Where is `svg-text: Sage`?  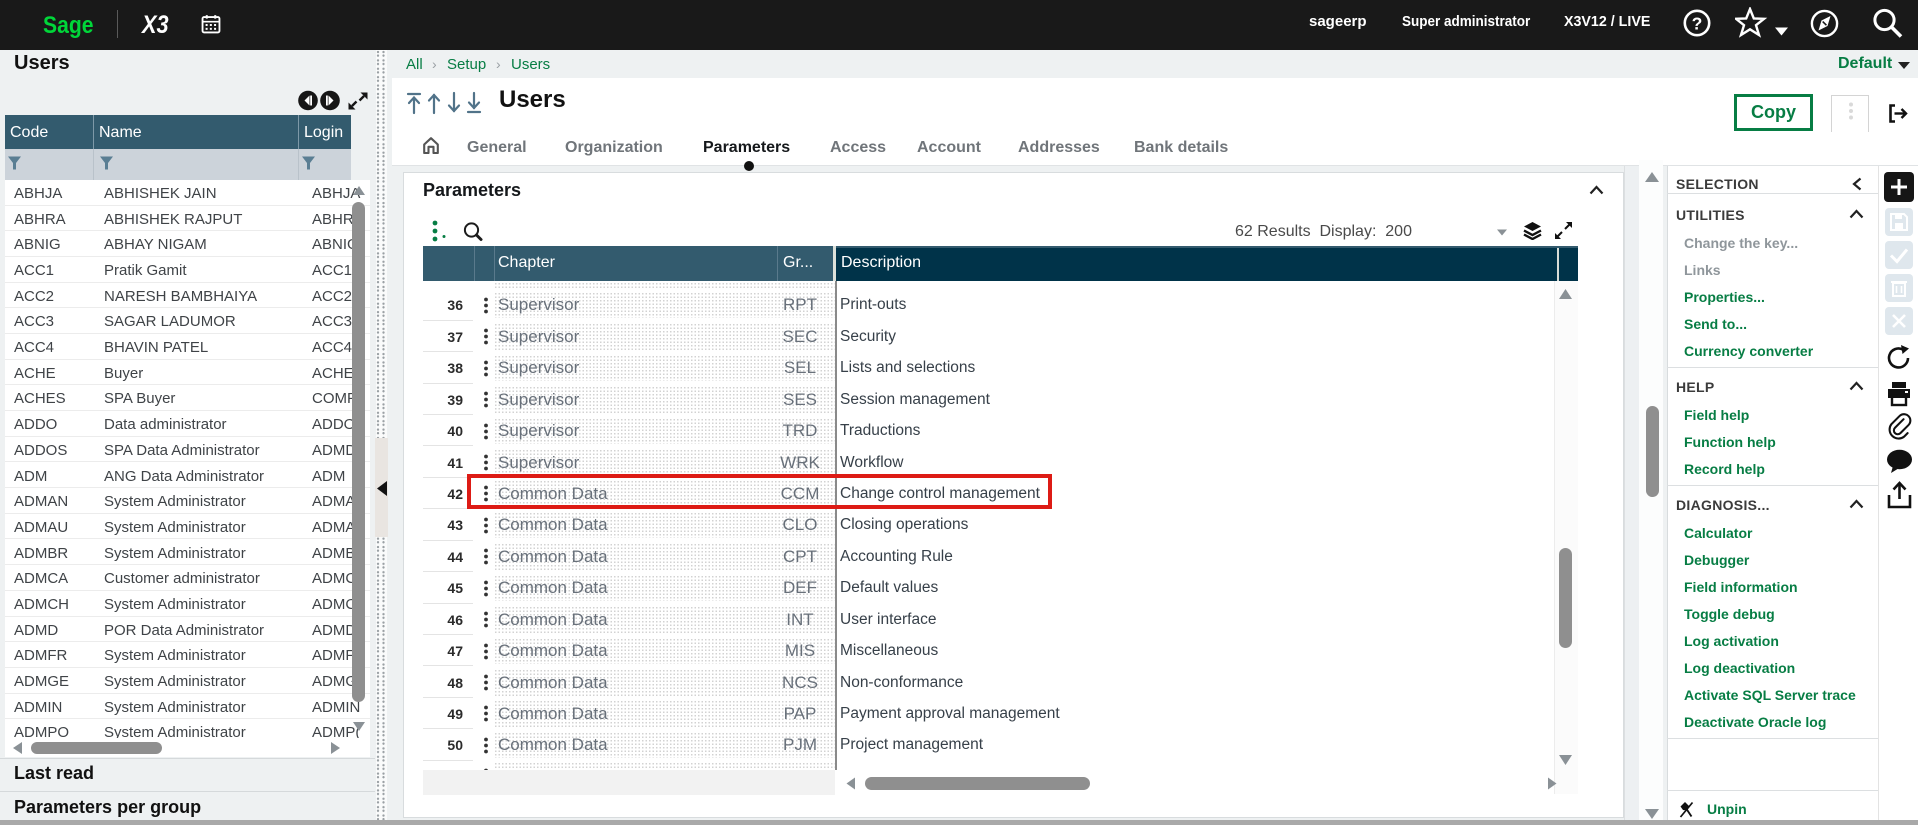
svg-text: Sage is located at coordinates (68, 25).